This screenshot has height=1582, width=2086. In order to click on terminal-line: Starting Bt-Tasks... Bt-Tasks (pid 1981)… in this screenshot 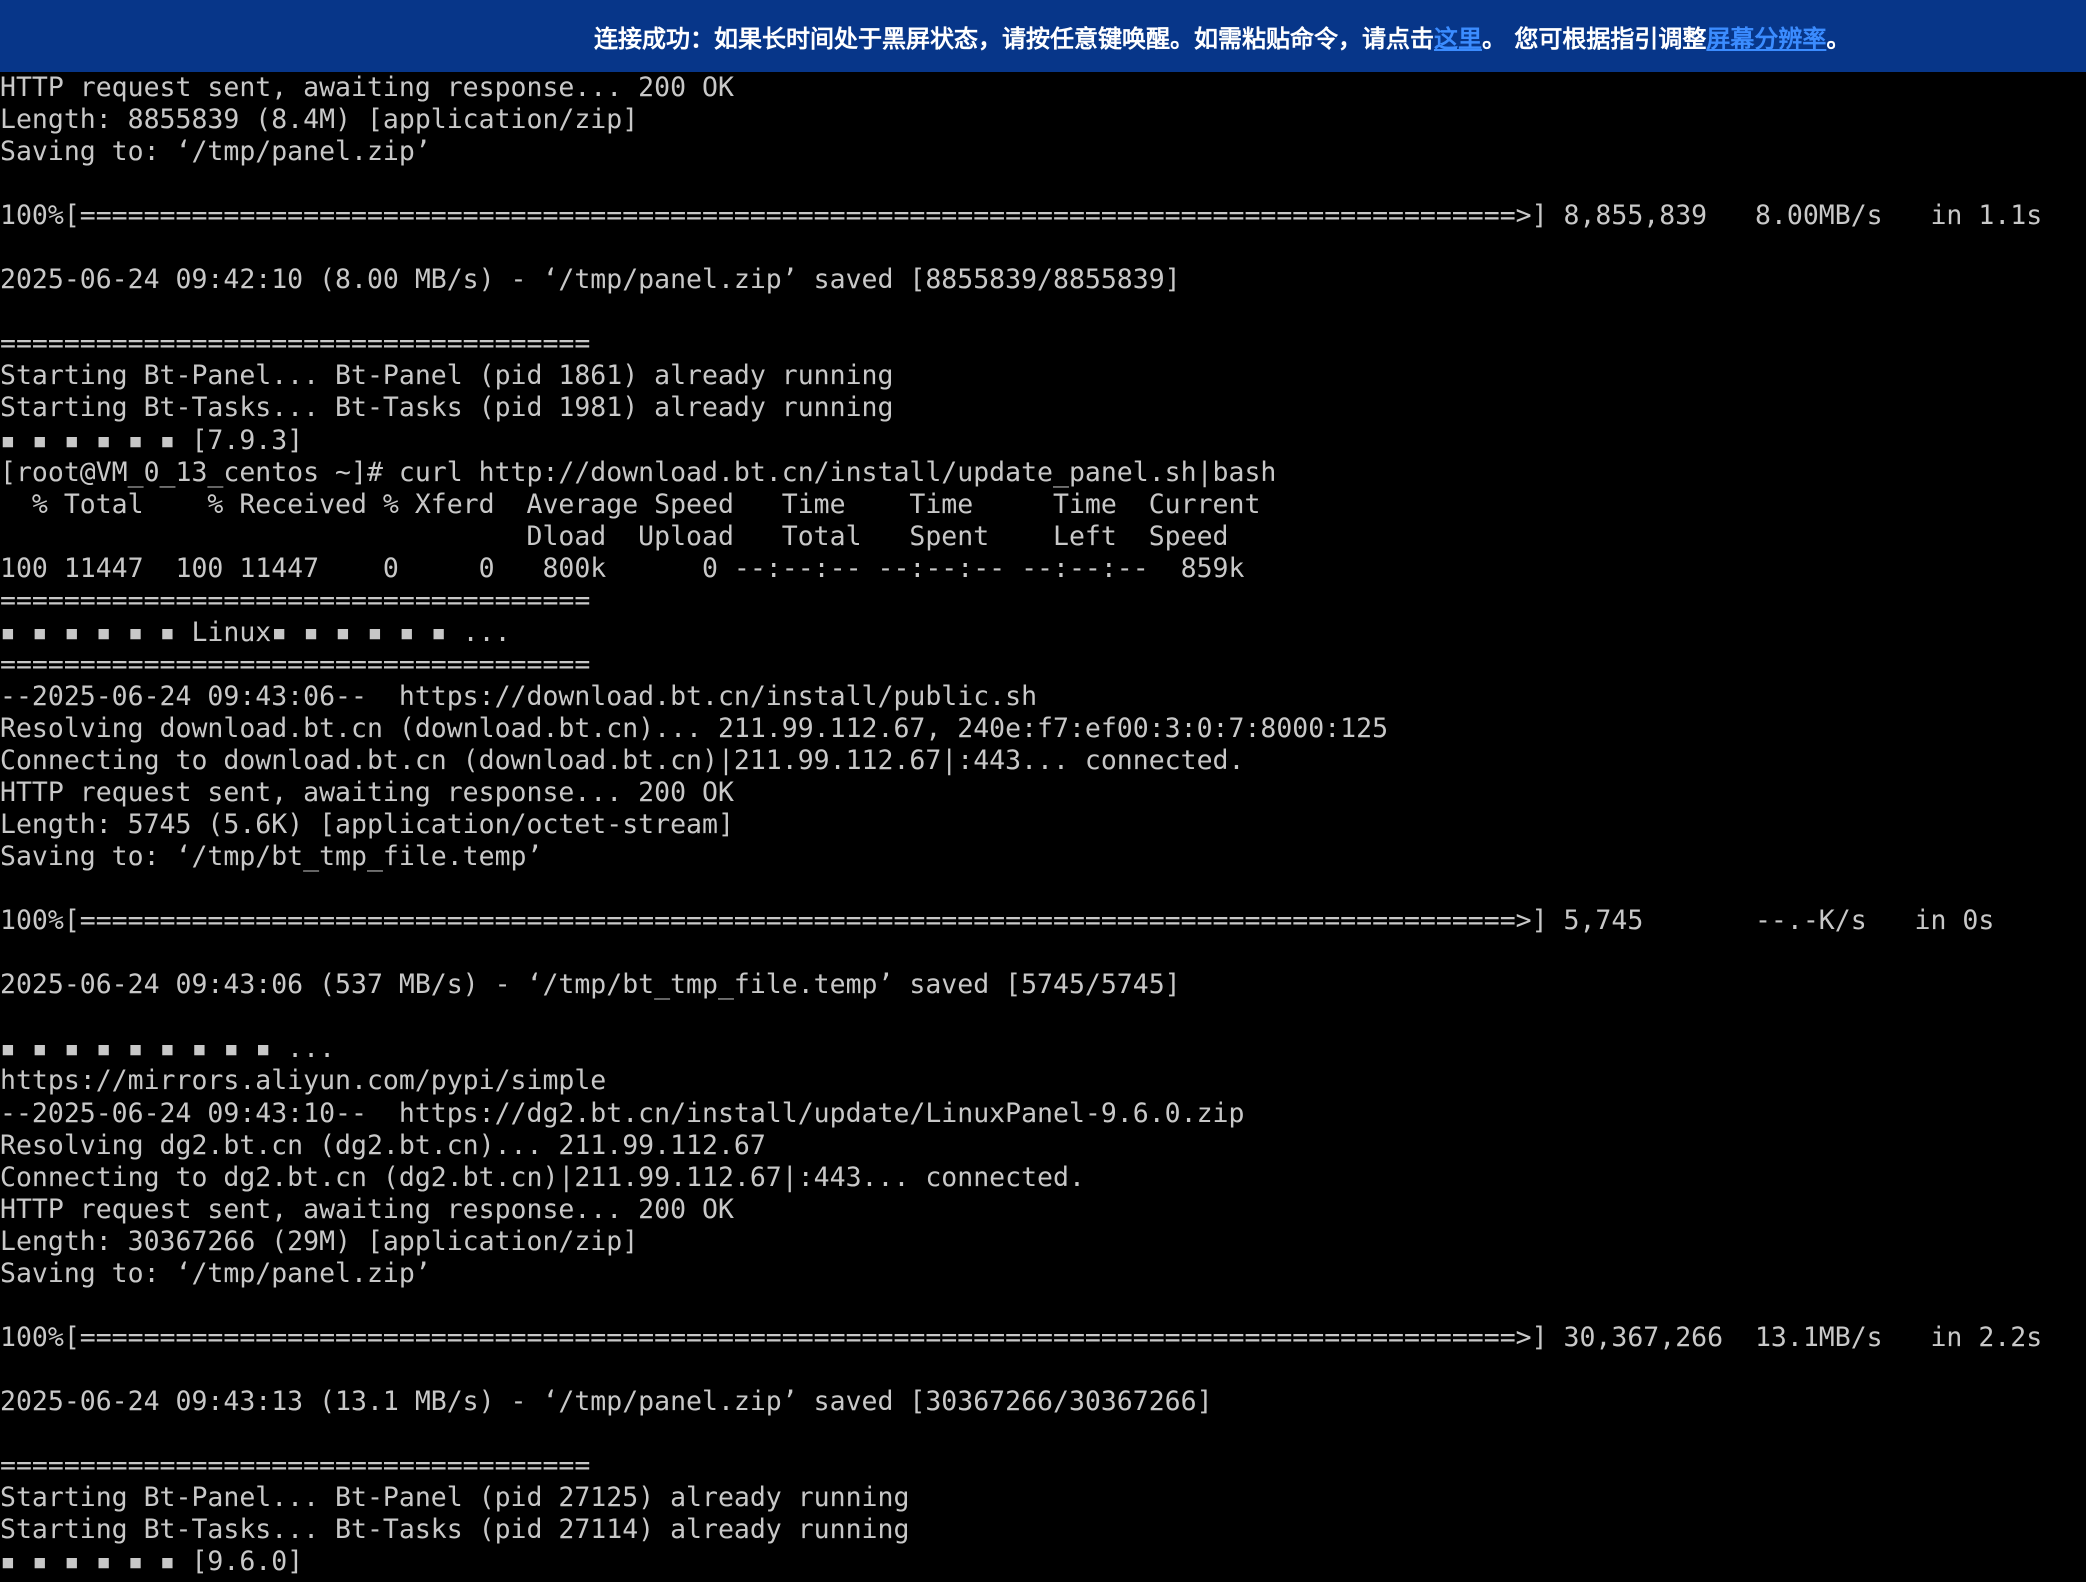, I will do `click(447, 408)`.